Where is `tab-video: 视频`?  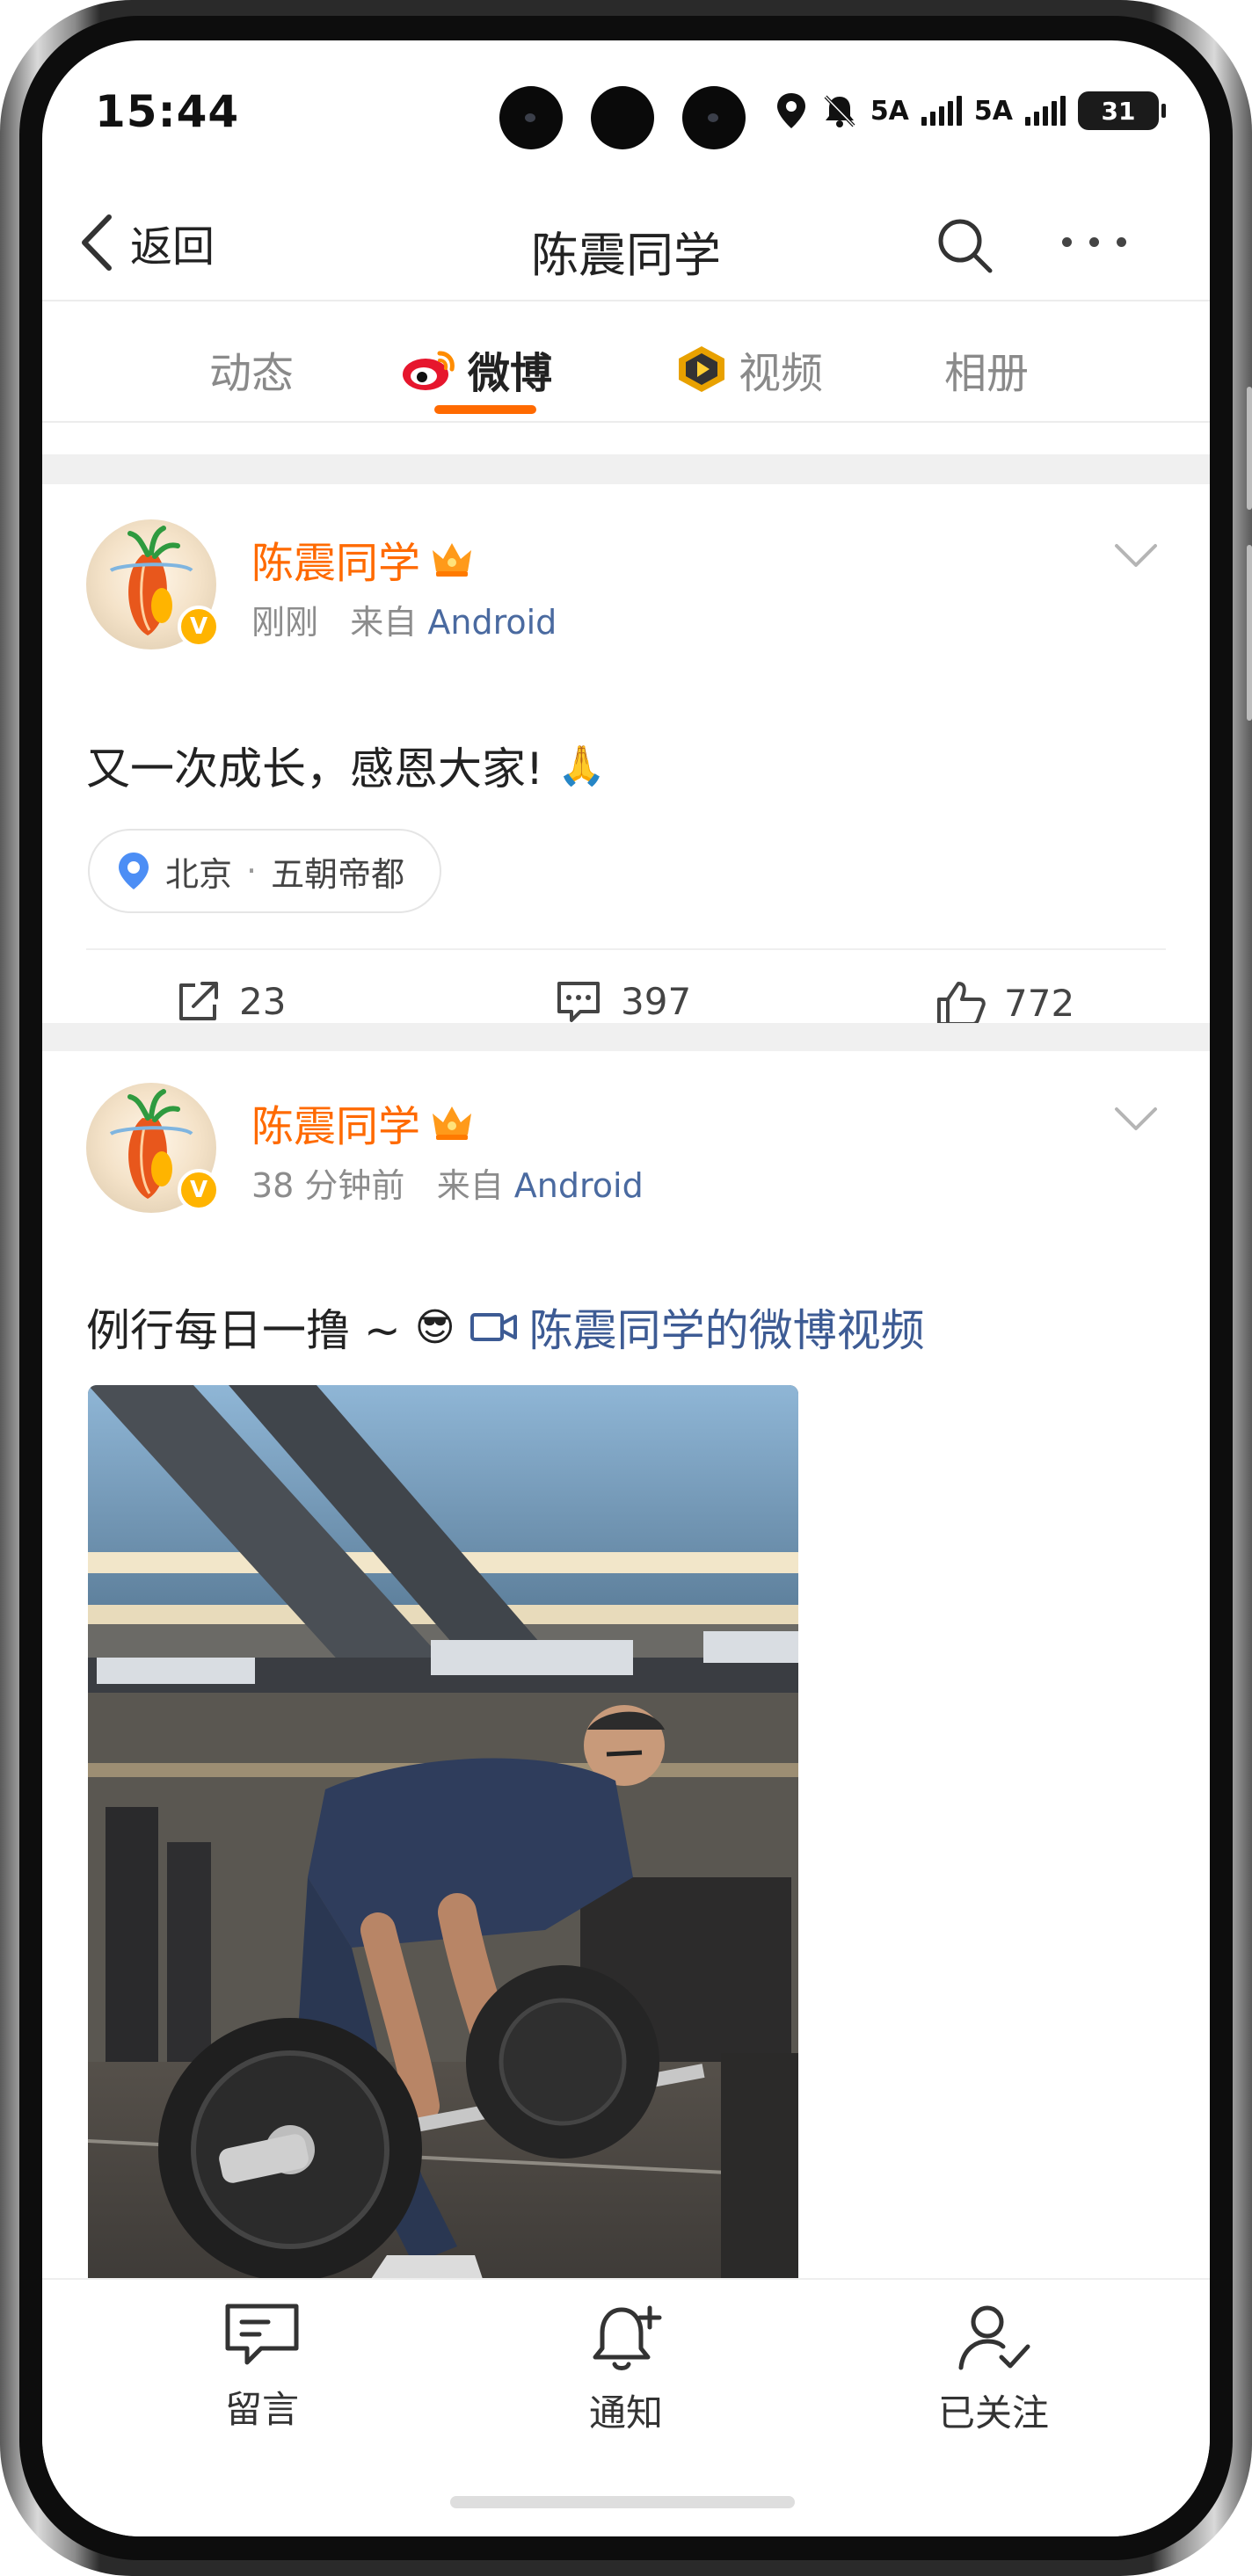
tab-video: 视频 is located at coordinates (748, 369).